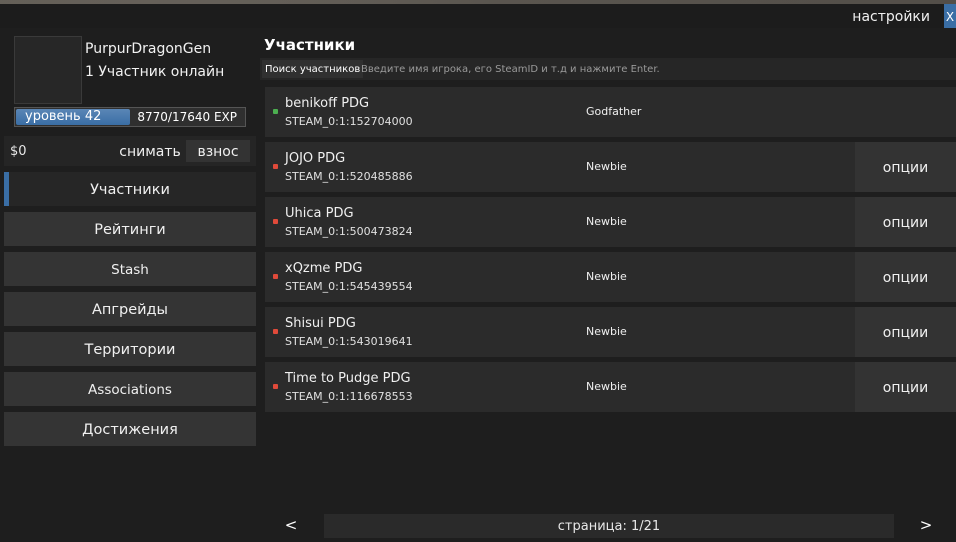 The image size is (956, 542). Describe the element at coordinates (349, 341) in the screenshot. I see `member-steam-id: STEAM_0:1:543019641` at that location.